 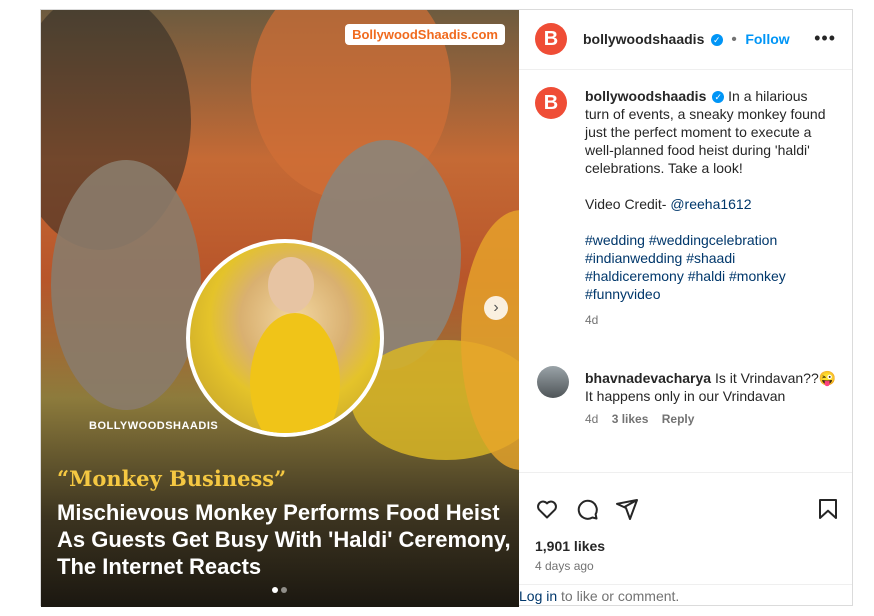 What do you see at coordinates (645, 96) in the screenshot?
I see `caption-username: bollywoodshaadis` at bounding box center [645, 96].